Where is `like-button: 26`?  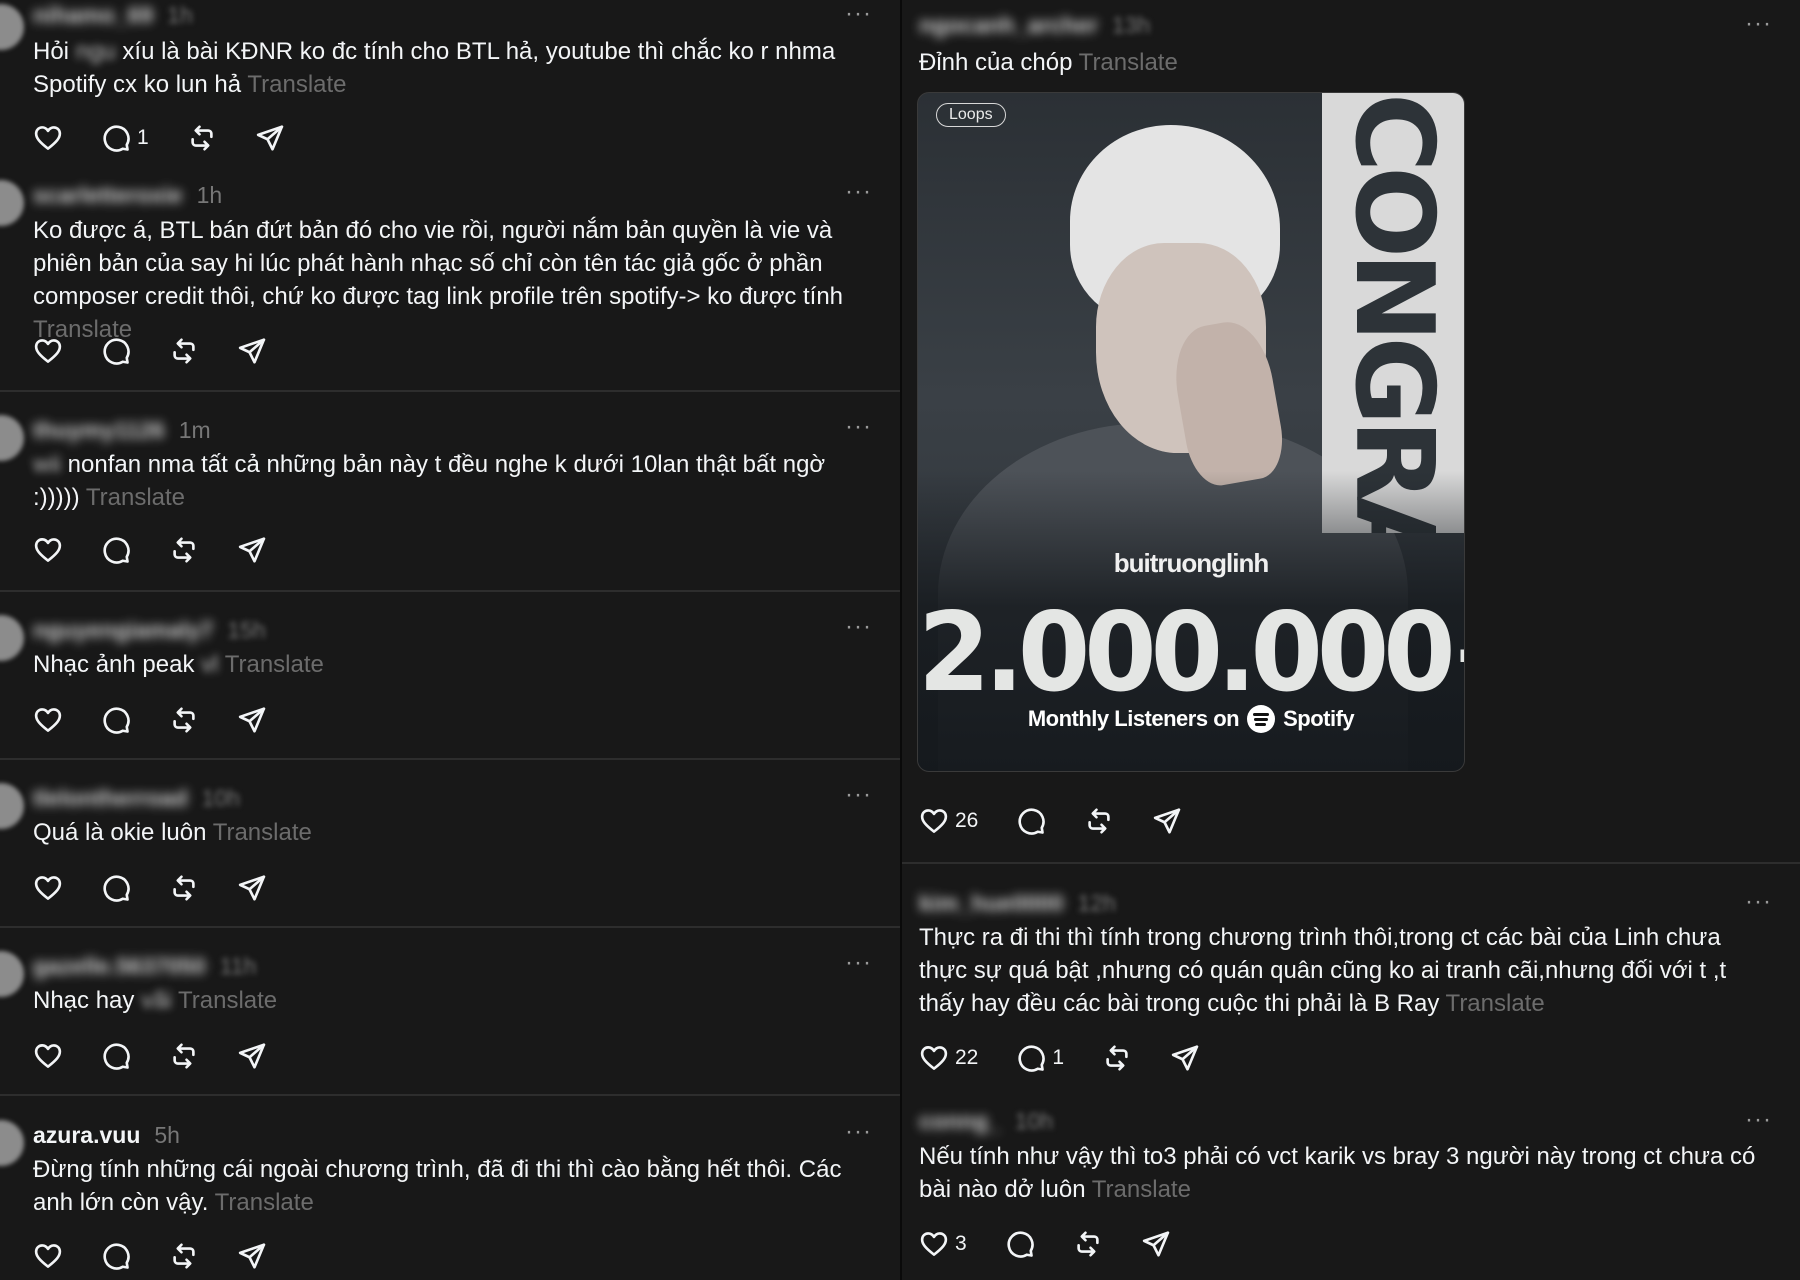
like-button: 26 is located at coordinates (948, 821).